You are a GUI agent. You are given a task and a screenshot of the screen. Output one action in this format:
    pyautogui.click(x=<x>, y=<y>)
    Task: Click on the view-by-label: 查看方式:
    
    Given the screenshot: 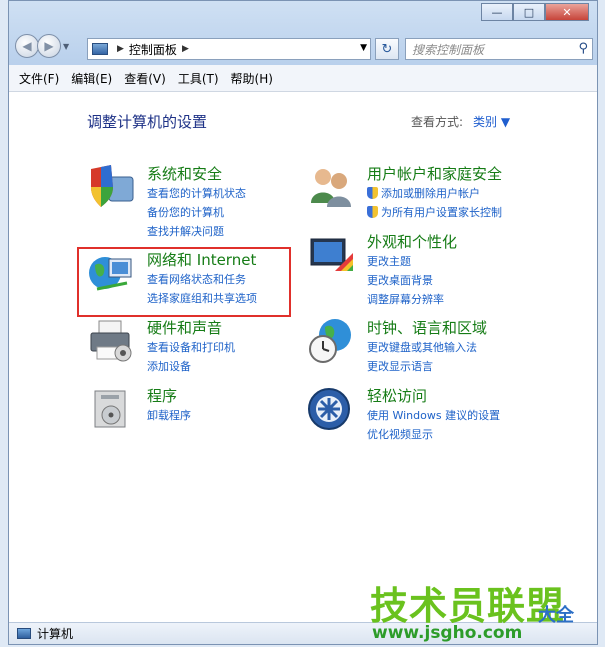 What is the action you would take?
    pyautogui.click(x=437, y=122)
    